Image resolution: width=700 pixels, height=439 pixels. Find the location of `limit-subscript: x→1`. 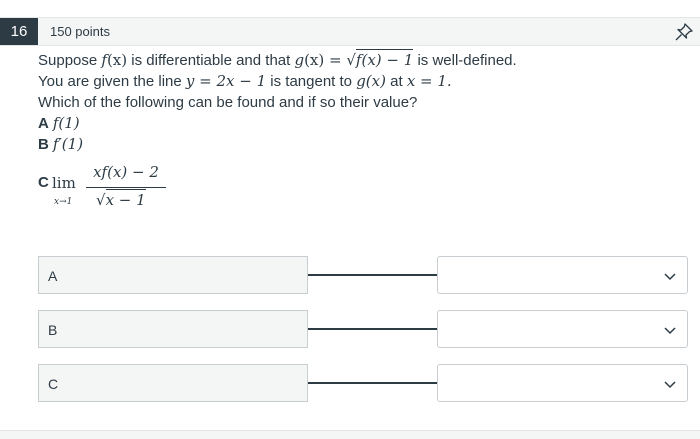

limit-subscript: x→1 is located at coordinates (63, 202).